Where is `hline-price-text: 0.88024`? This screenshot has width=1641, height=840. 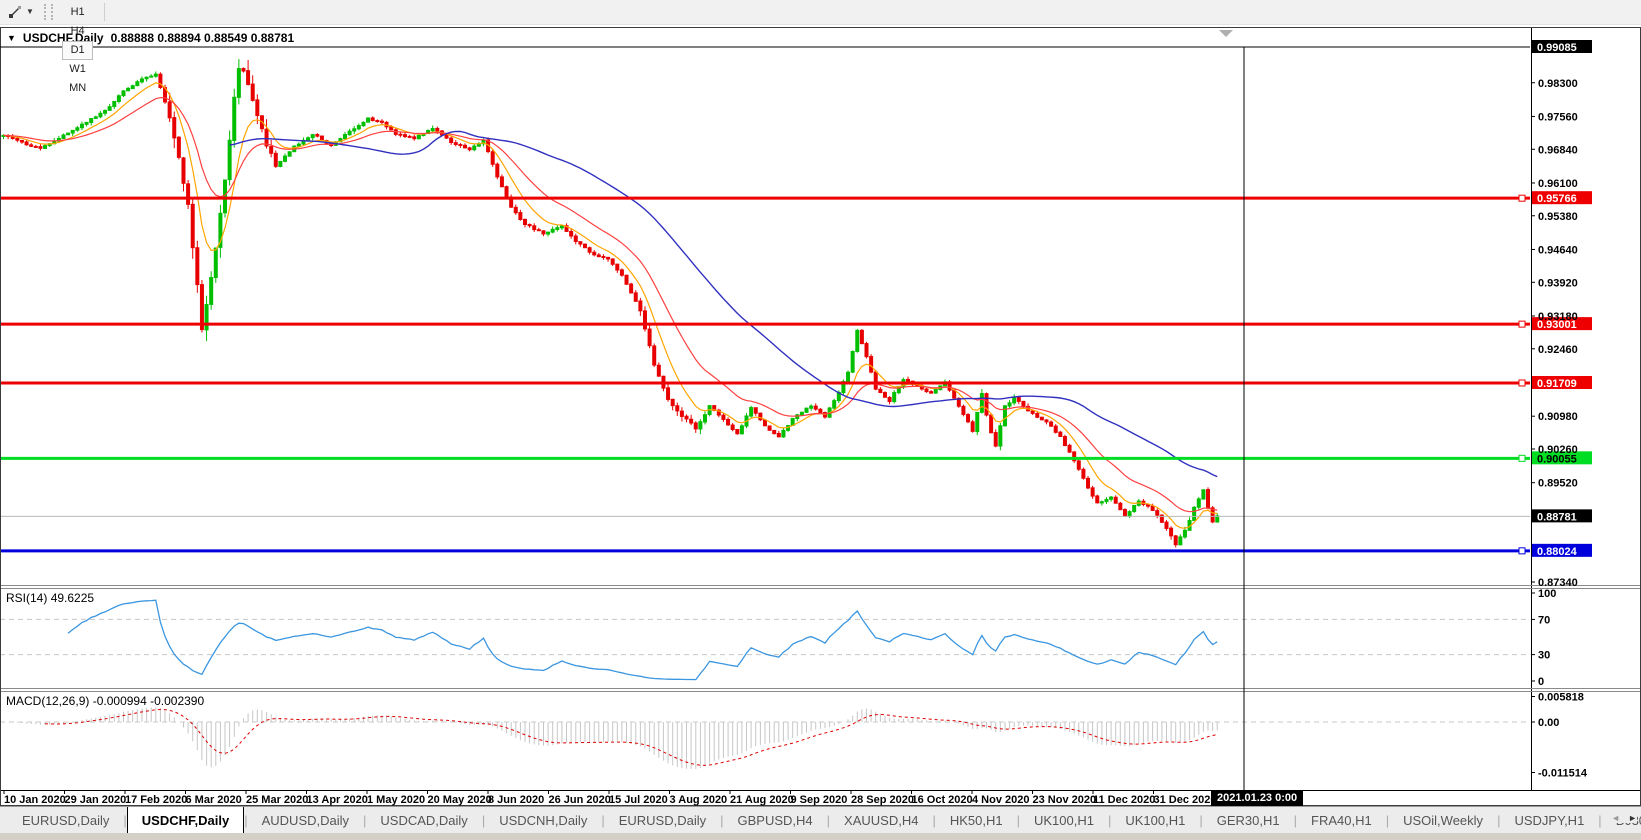 hline-price-text: 0.88024 is located at coordinates (1557, 552).